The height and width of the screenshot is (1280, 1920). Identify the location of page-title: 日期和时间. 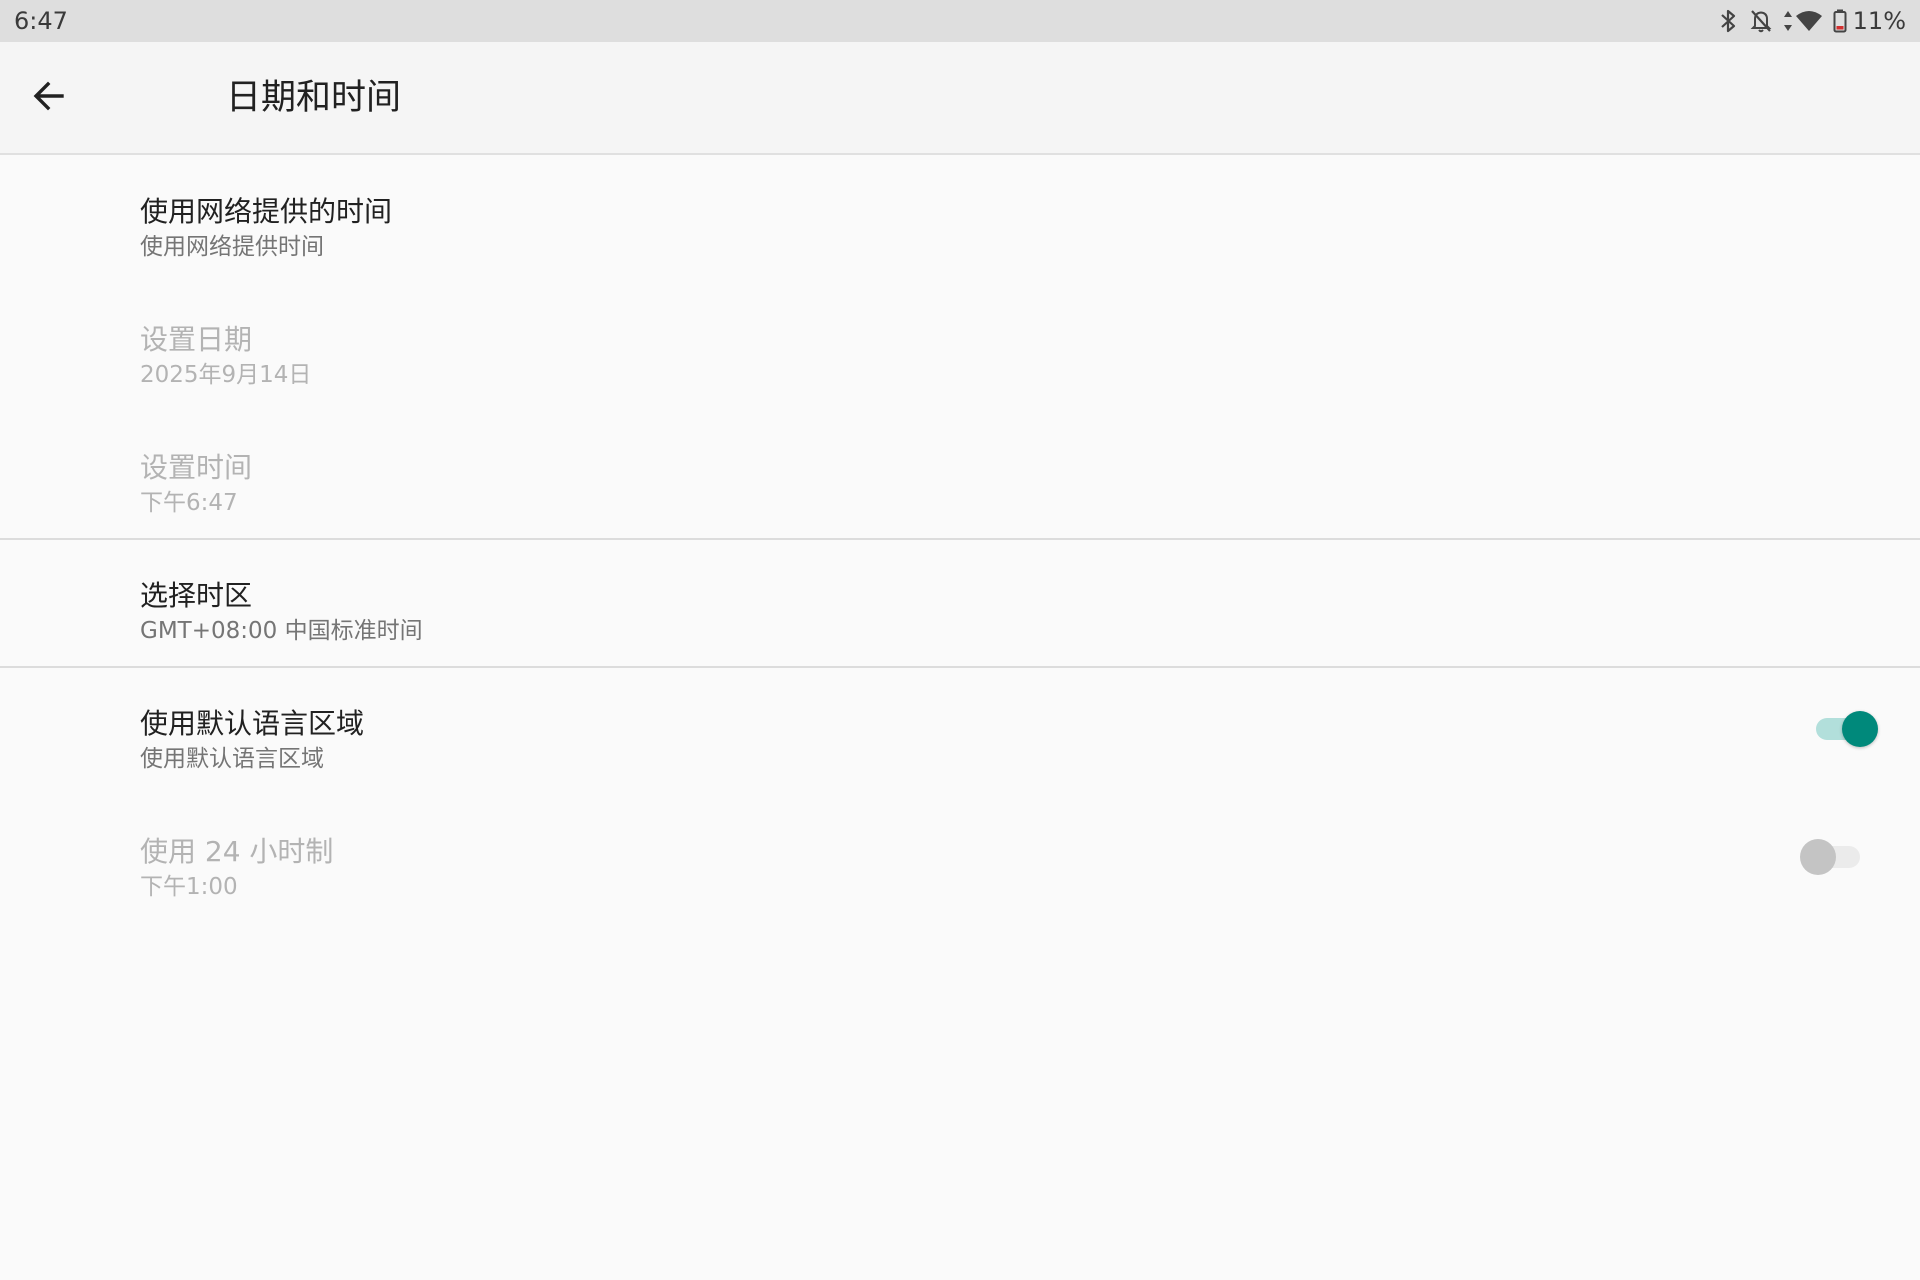
(314, 98).